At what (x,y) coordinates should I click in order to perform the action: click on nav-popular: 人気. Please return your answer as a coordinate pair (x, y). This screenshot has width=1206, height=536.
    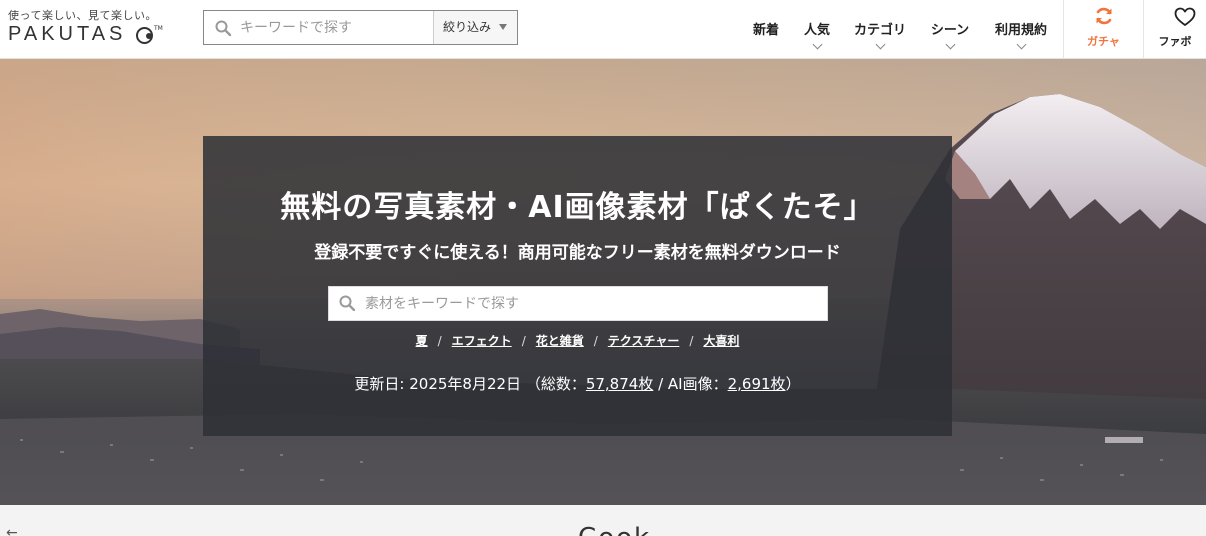
    Looking at the image, I should click on (817, 29).